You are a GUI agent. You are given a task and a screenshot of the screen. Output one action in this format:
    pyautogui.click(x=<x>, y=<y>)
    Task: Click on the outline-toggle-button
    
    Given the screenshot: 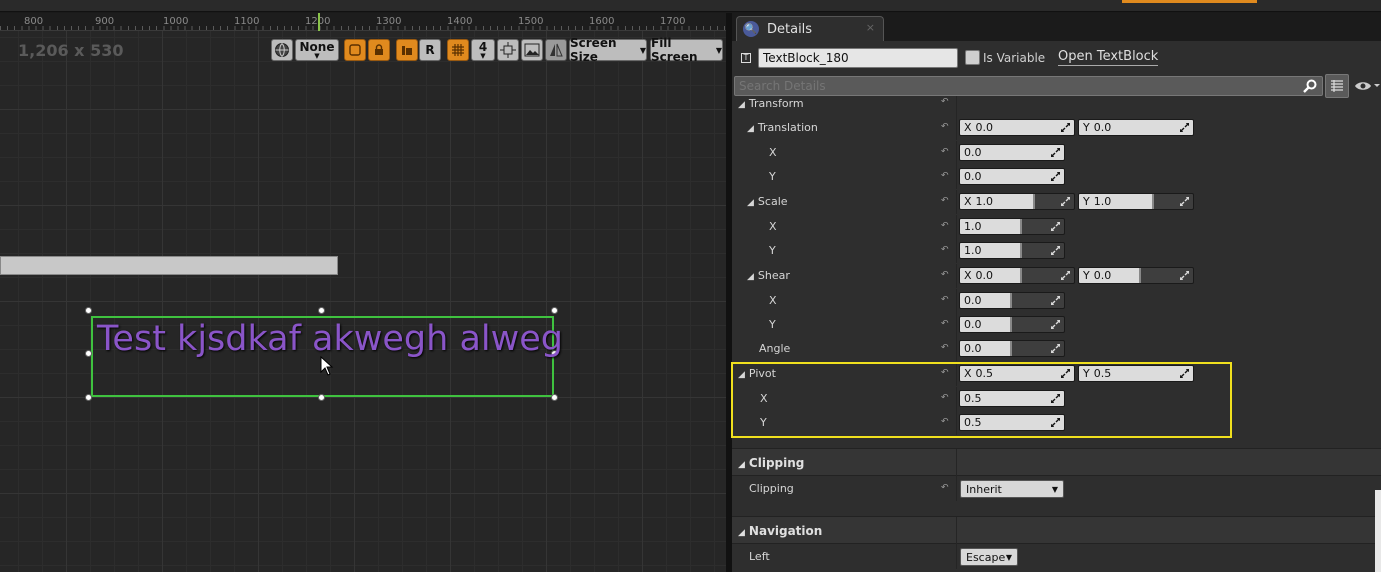 What is the action you would take?
    pyautogui.click(x=355, y=50)
    